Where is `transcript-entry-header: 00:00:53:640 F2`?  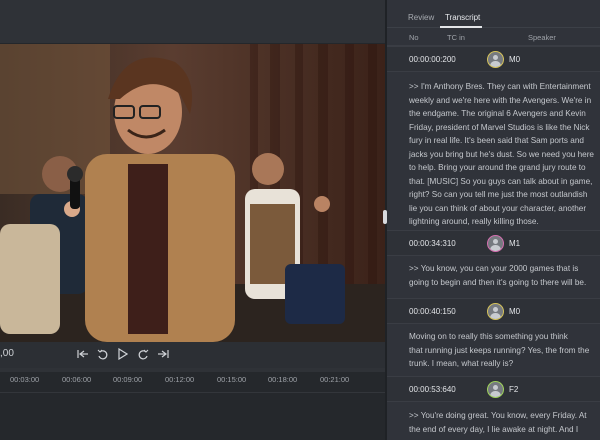 transcript-entry-header: 00:00:53:640 F2 is located at coordinates (493, 389).